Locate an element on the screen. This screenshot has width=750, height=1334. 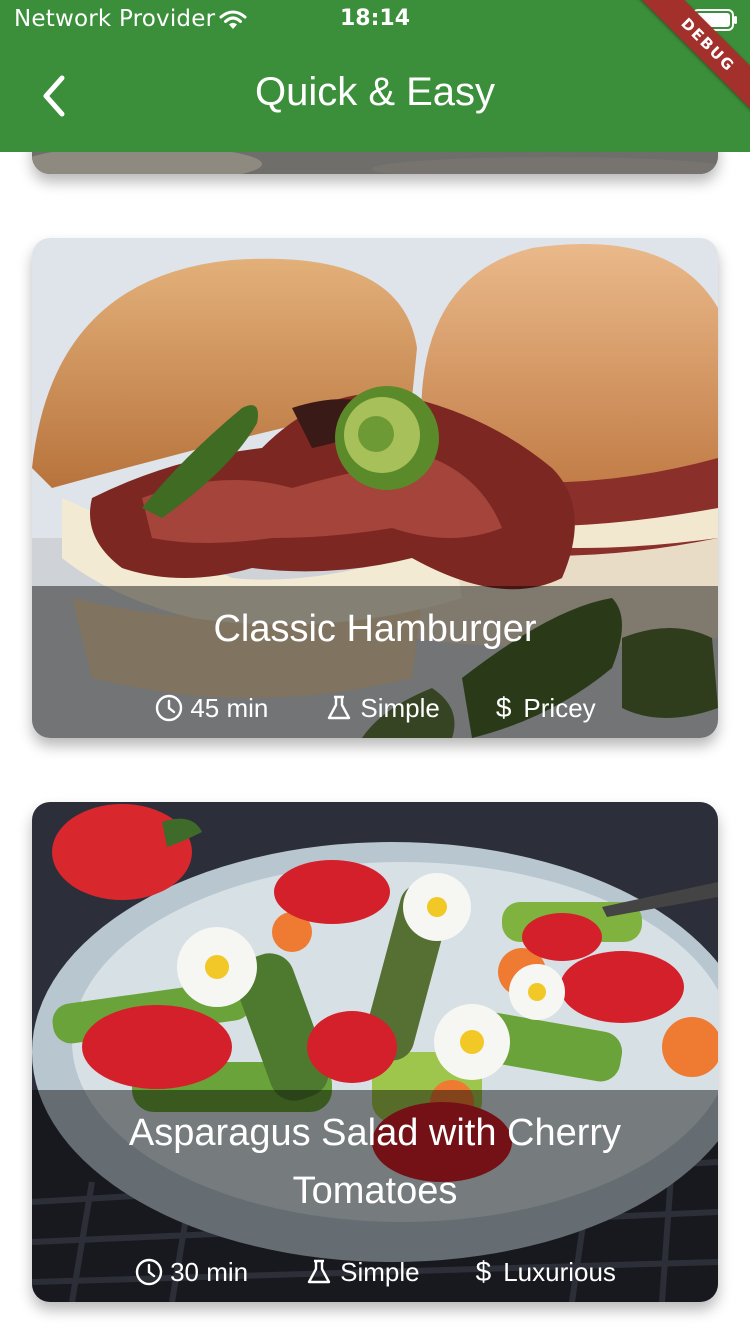
status-bar: Network Provider 18:14 is located at coordinates (375, 21).